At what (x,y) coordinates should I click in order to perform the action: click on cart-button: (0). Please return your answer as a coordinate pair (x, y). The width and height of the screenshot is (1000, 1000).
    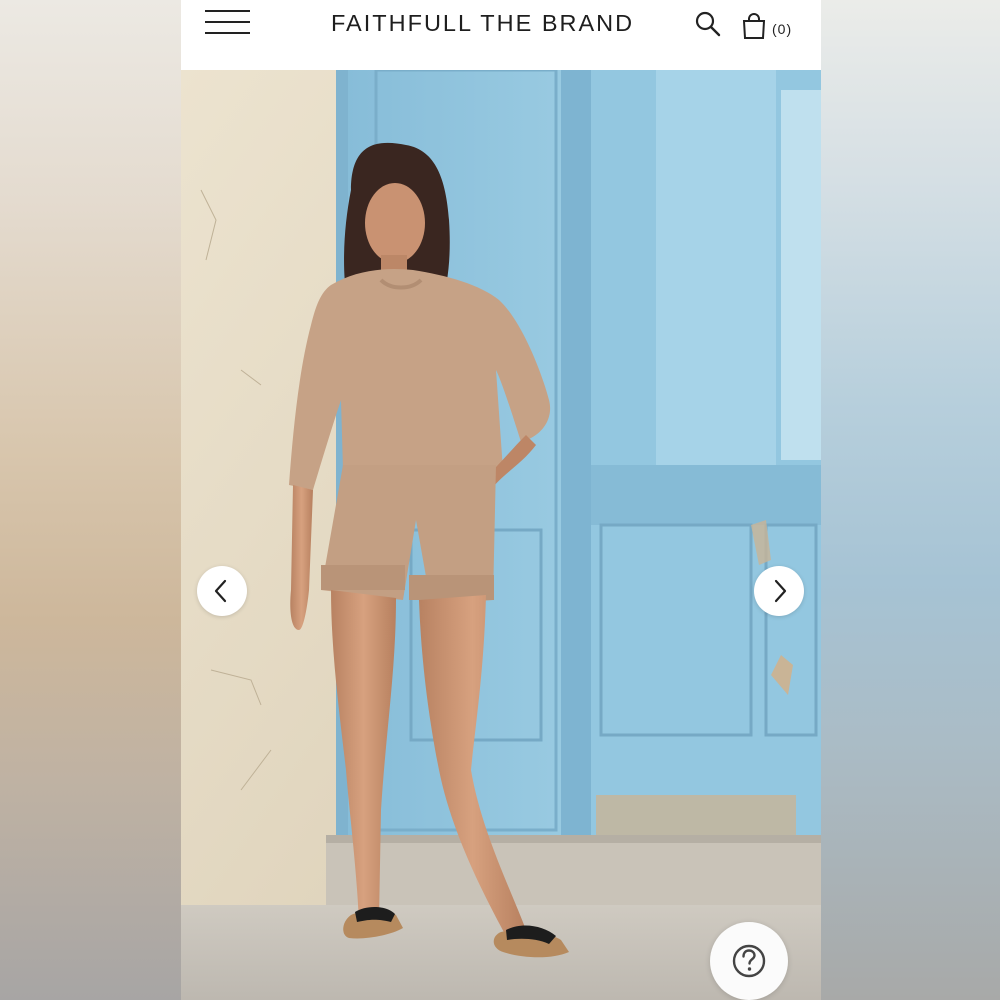
    Looking at the image, I should click on (772, 27).